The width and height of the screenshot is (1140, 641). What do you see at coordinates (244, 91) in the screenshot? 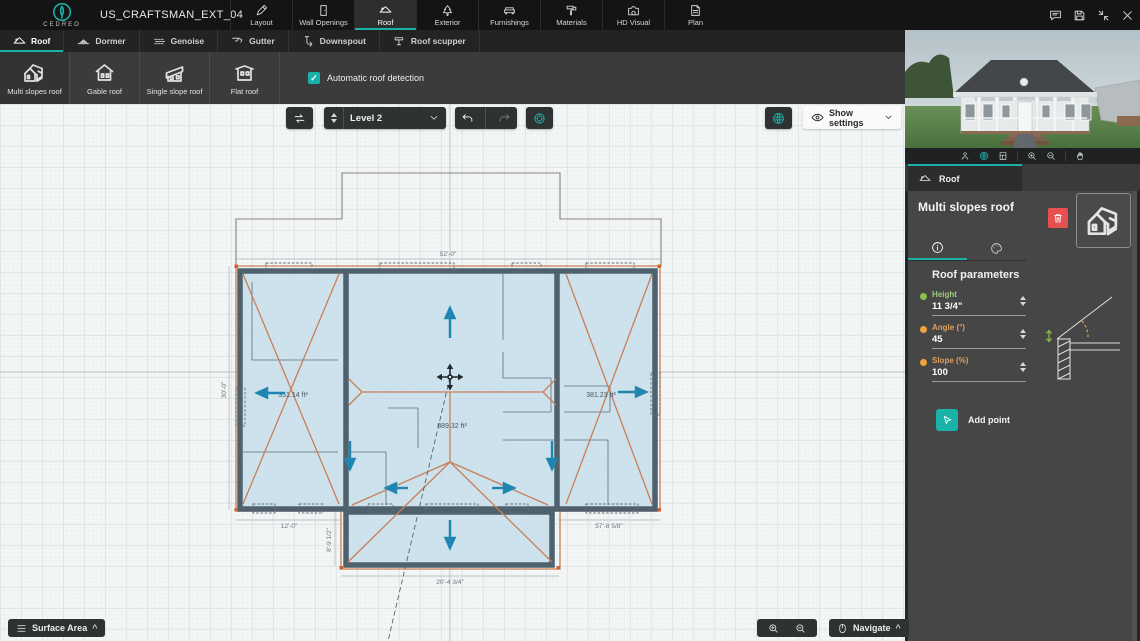
I see `tool-label: Flat roof` at bounding box center [244, 91].